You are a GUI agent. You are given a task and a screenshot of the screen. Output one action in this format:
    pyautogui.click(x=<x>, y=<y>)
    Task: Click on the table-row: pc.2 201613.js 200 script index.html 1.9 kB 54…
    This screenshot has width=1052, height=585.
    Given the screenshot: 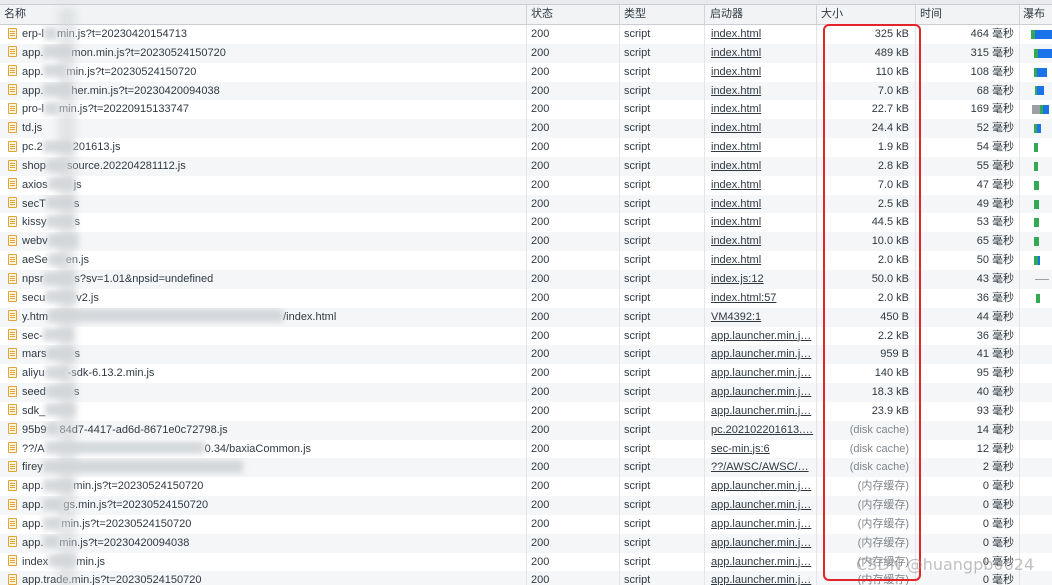 What is the action you would take?
    pyautogui.click(x=526, y=147)
    